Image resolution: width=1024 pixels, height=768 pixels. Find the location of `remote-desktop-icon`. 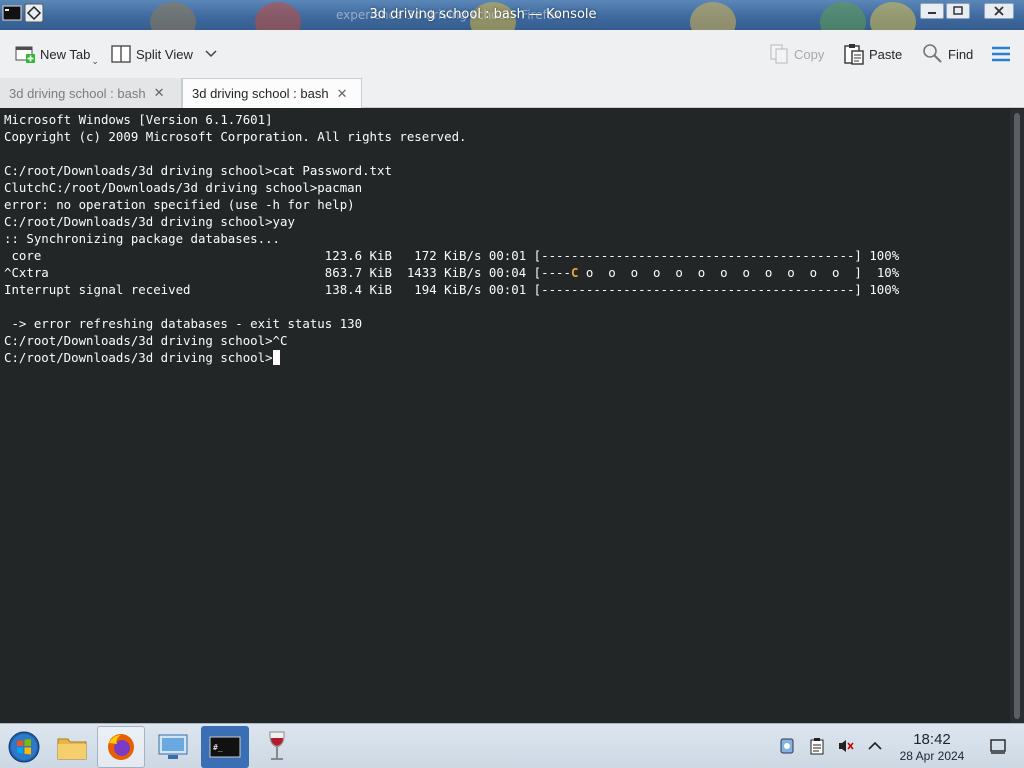

remote-desktop-icon is located at coordinates (173, 746).